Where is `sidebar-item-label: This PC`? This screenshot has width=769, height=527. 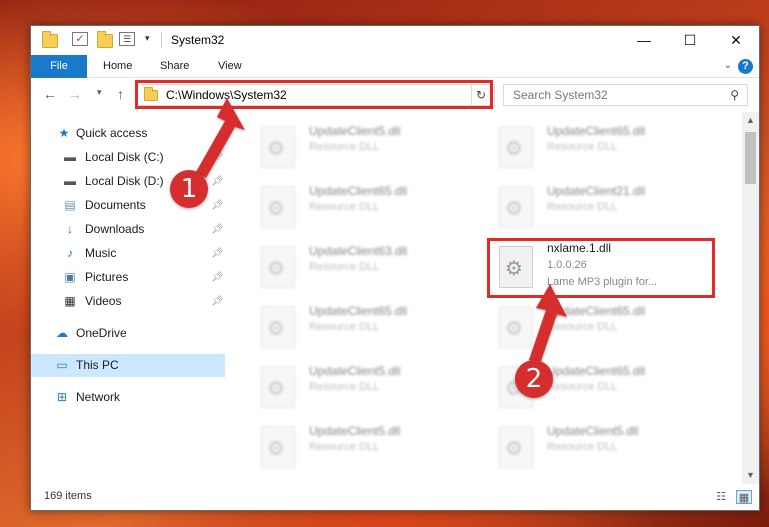
sidebar-item-label: This PC is located at coordinates (97, 365).